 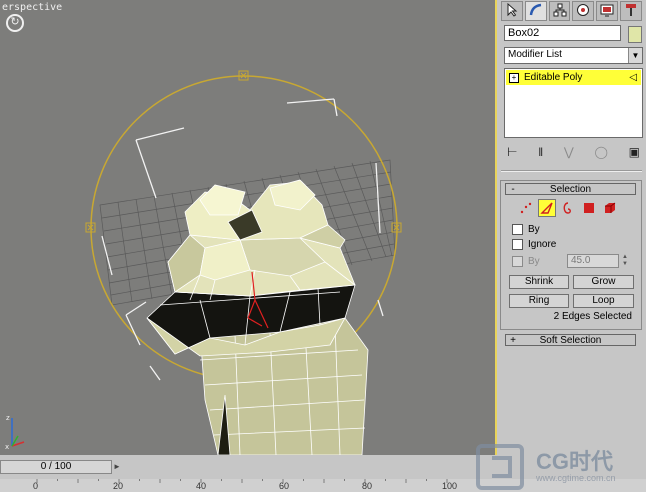 I want to click on hierarchy-icon, so click(x=560, y=11).